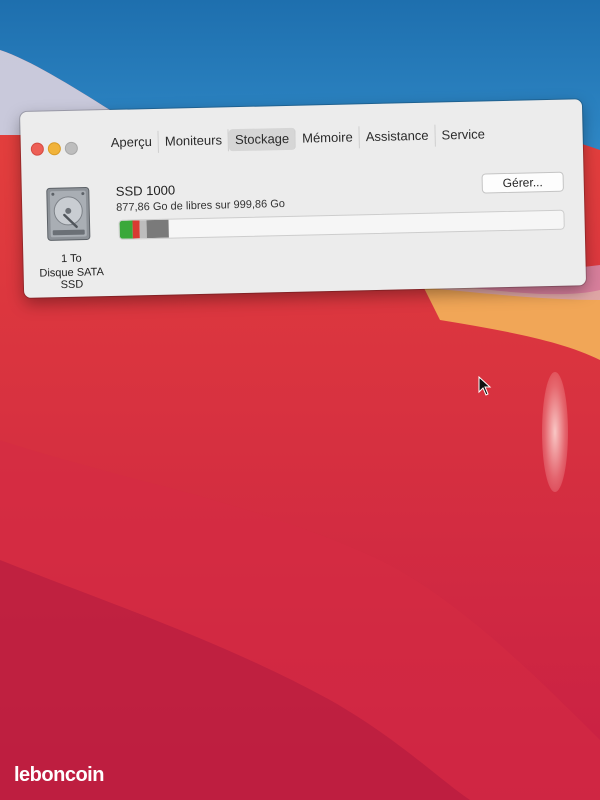 The width and height of the screenshot is (600, 800). What do you see at coordinates (485, 386) in the screenshot?
I see `mouse-pointer-icon` at bounding box center [485, 386].